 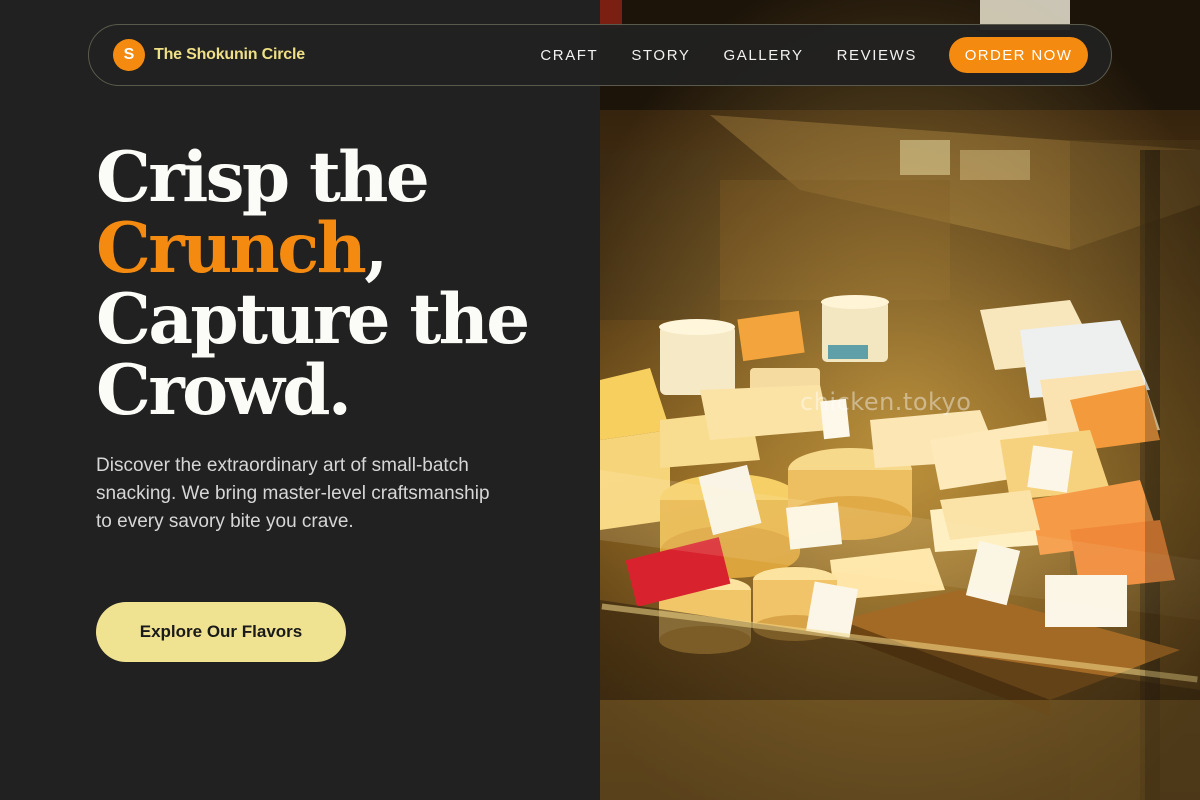 I want to click on order-now-button: ORDER NOW, so click(x=1018, y=55).